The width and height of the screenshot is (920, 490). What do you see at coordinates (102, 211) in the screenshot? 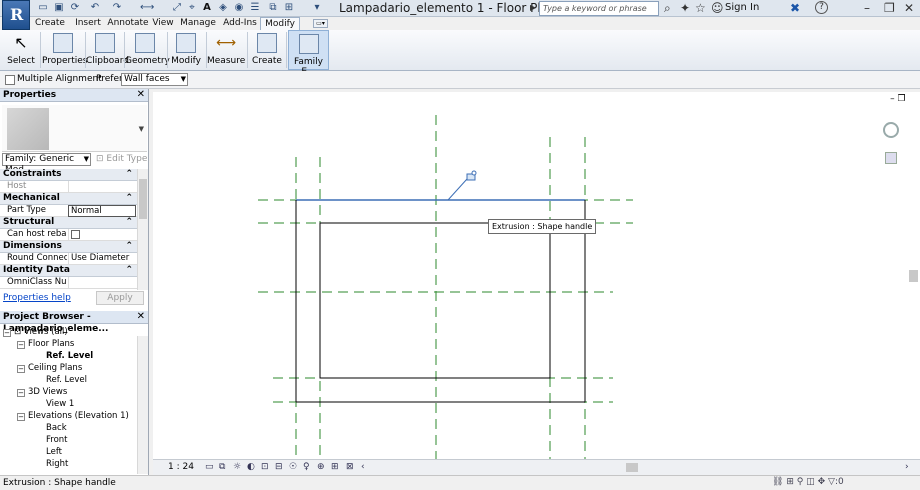
I see `part-type-field: Normal` at bounding box center [102, 211].